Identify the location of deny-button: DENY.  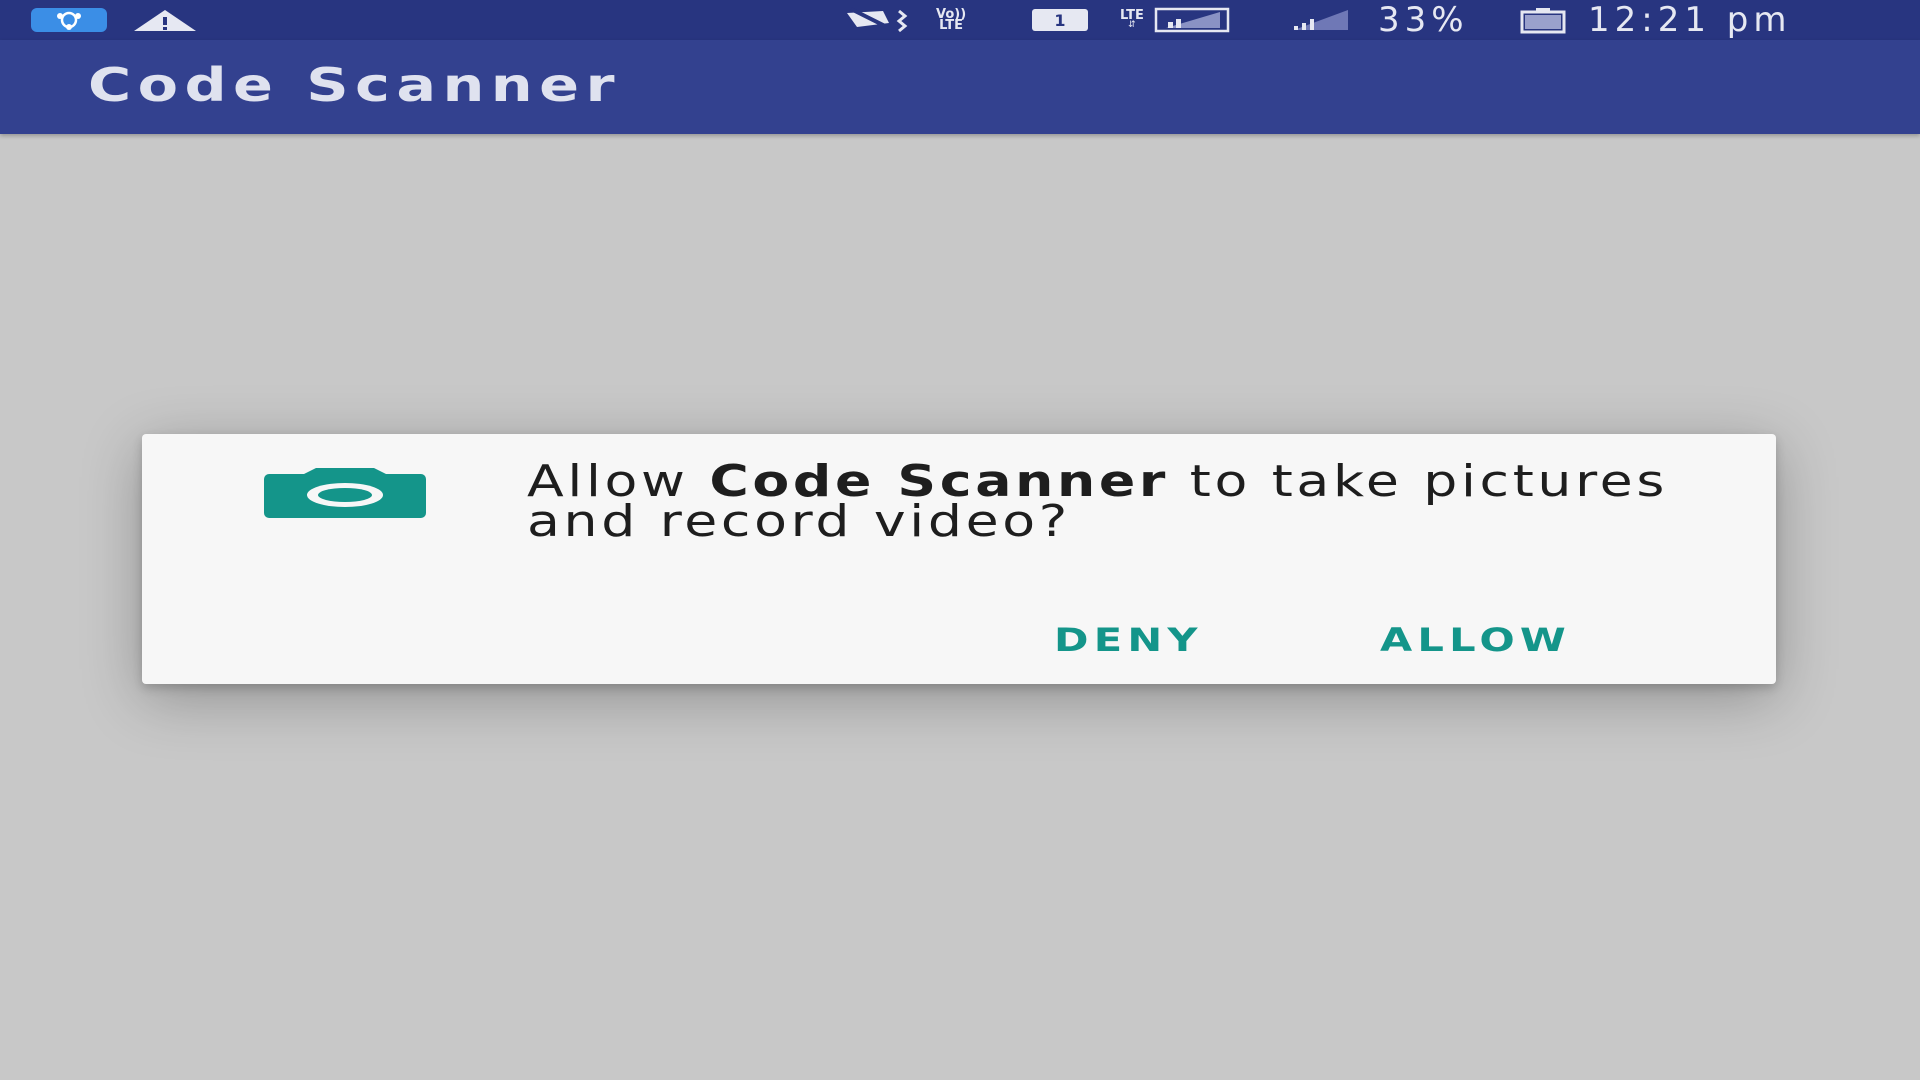
(1128, 640).